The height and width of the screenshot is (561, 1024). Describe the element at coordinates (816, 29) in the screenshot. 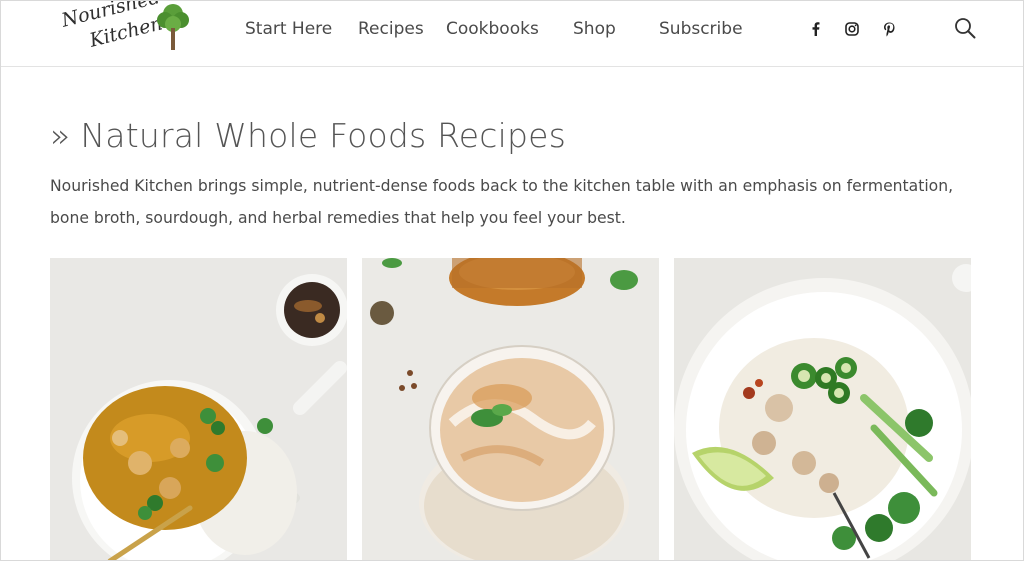

I see `facebook-icon` at that location.